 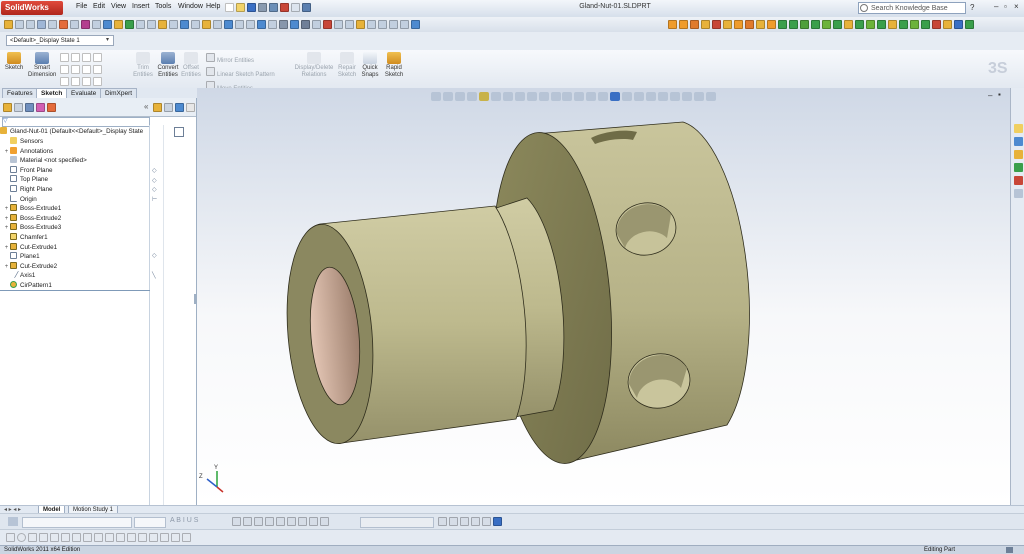 What do you see at coordinates (78, 209) in the screenshot?
I see `tree-item-boss-extrude1: + Boss-Extrude1` at bounding box center [78, 209].